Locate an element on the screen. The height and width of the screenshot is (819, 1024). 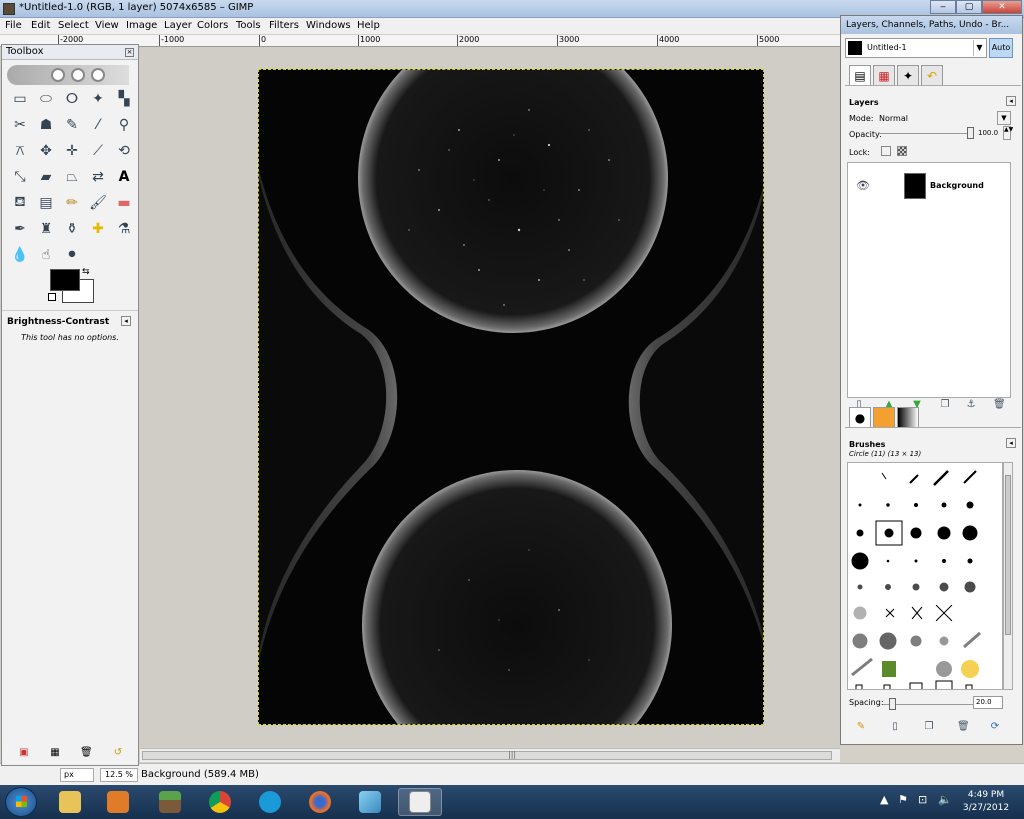
layer-list: 👁 Background is located at coordinates (929, 280).